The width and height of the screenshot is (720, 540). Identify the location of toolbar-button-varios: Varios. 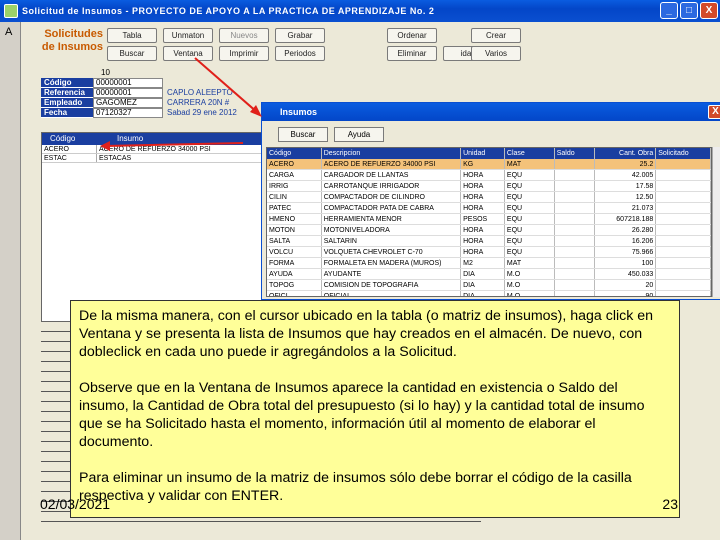
(496, 53).